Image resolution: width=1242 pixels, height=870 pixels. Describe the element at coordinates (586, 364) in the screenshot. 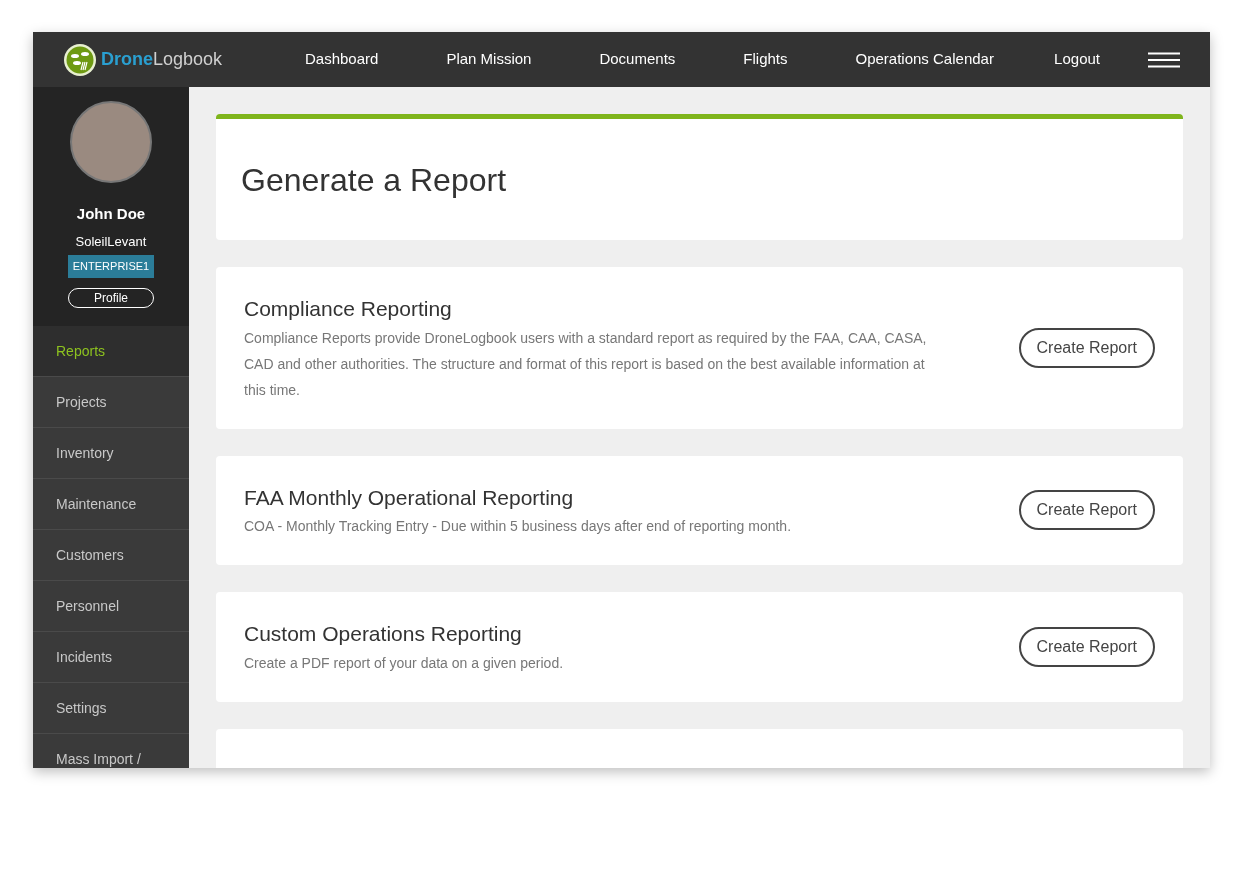

I see `report-description: Compliance Reports provide DroneLogbook users with a standard report as required by the FAA, CAA, CASA, CAD and other authorities. The structure and format of this report is based on the best available information at this time.` at that location.